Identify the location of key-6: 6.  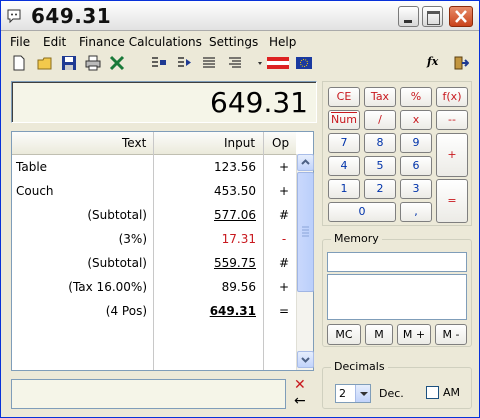
(416, 166).